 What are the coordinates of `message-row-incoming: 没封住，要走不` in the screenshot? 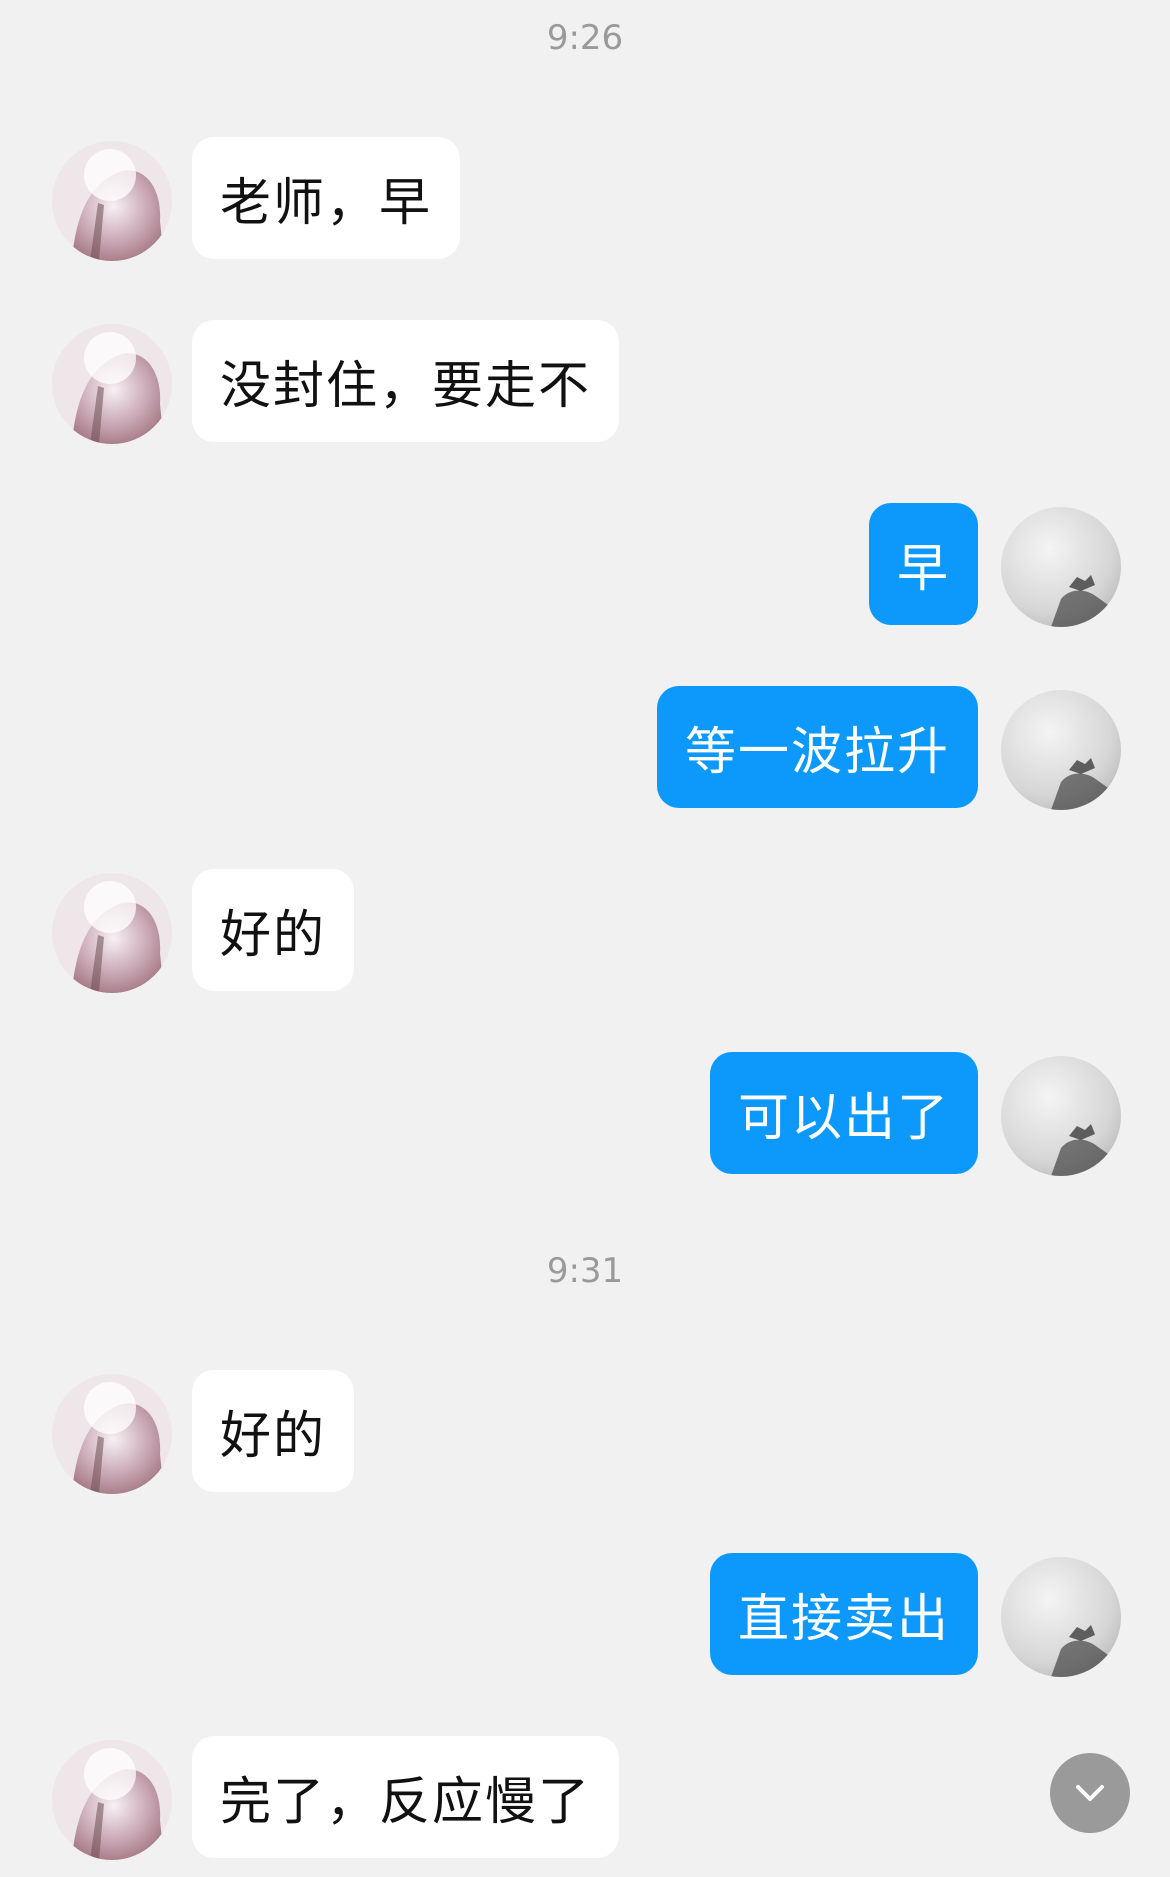 It's located at (585, 382).